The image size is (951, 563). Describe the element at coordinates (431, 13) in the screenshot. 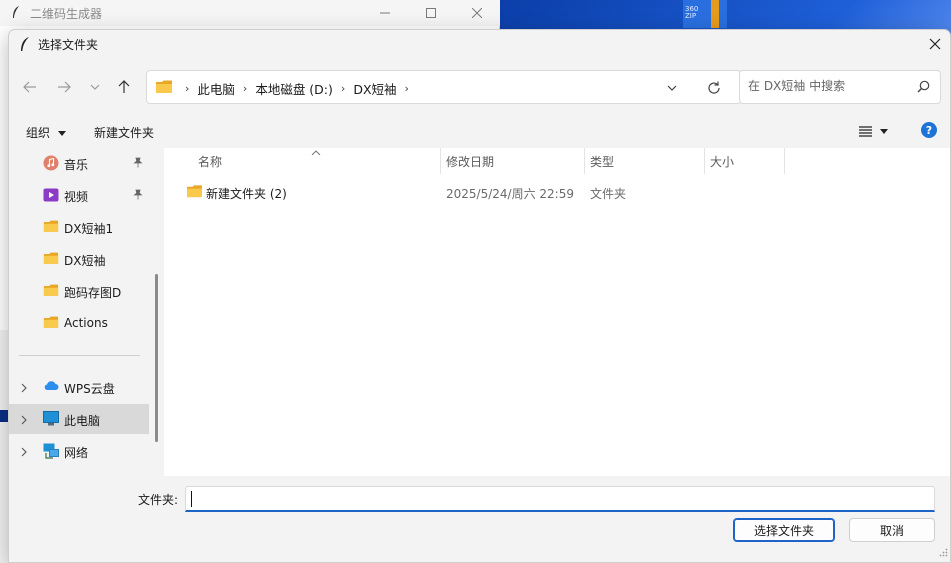

I see `maximize-icon` at that location.